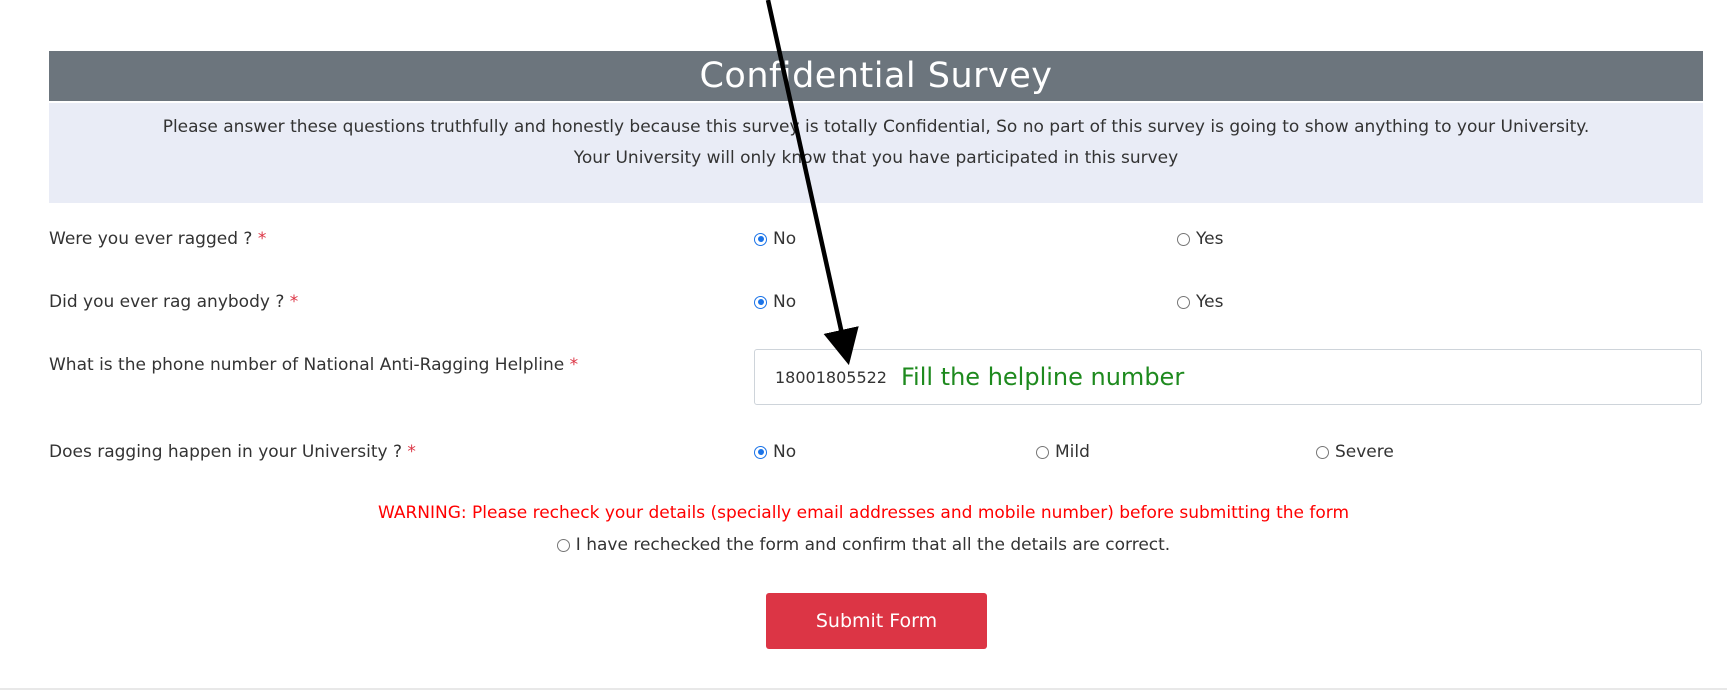 This screenshot has height=692, width=1727. What do you see at coordinates (863, 312) in the screenshot?
I see `question-rag-anybody: Did you ever rag anybody ? * No Yes` at bounding box center [863, 312].